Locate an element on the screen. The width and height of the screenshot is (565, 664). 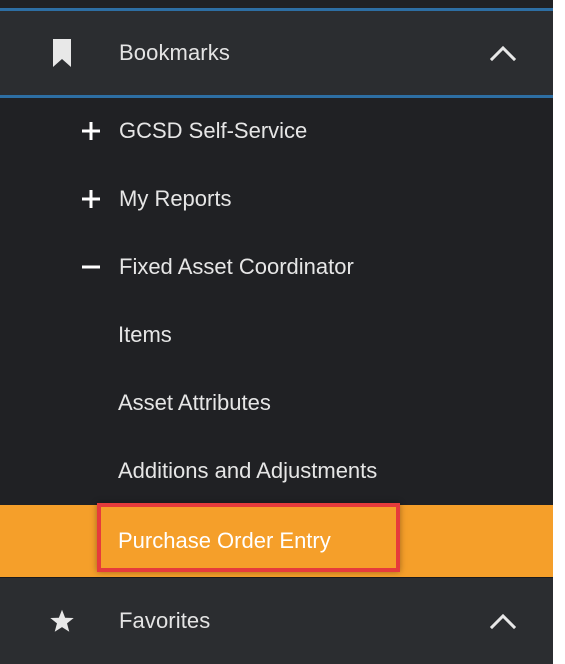
bookmark-item-purchase-order-entry: Purchase Order Entry is located at coordinates (276, 541).